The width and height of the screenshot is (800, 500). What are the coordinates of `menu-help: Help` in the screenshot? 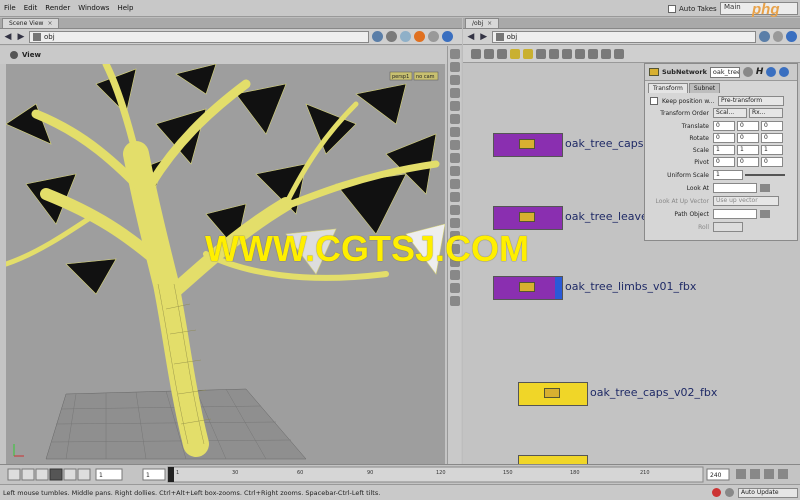 It's located at (125, 8).